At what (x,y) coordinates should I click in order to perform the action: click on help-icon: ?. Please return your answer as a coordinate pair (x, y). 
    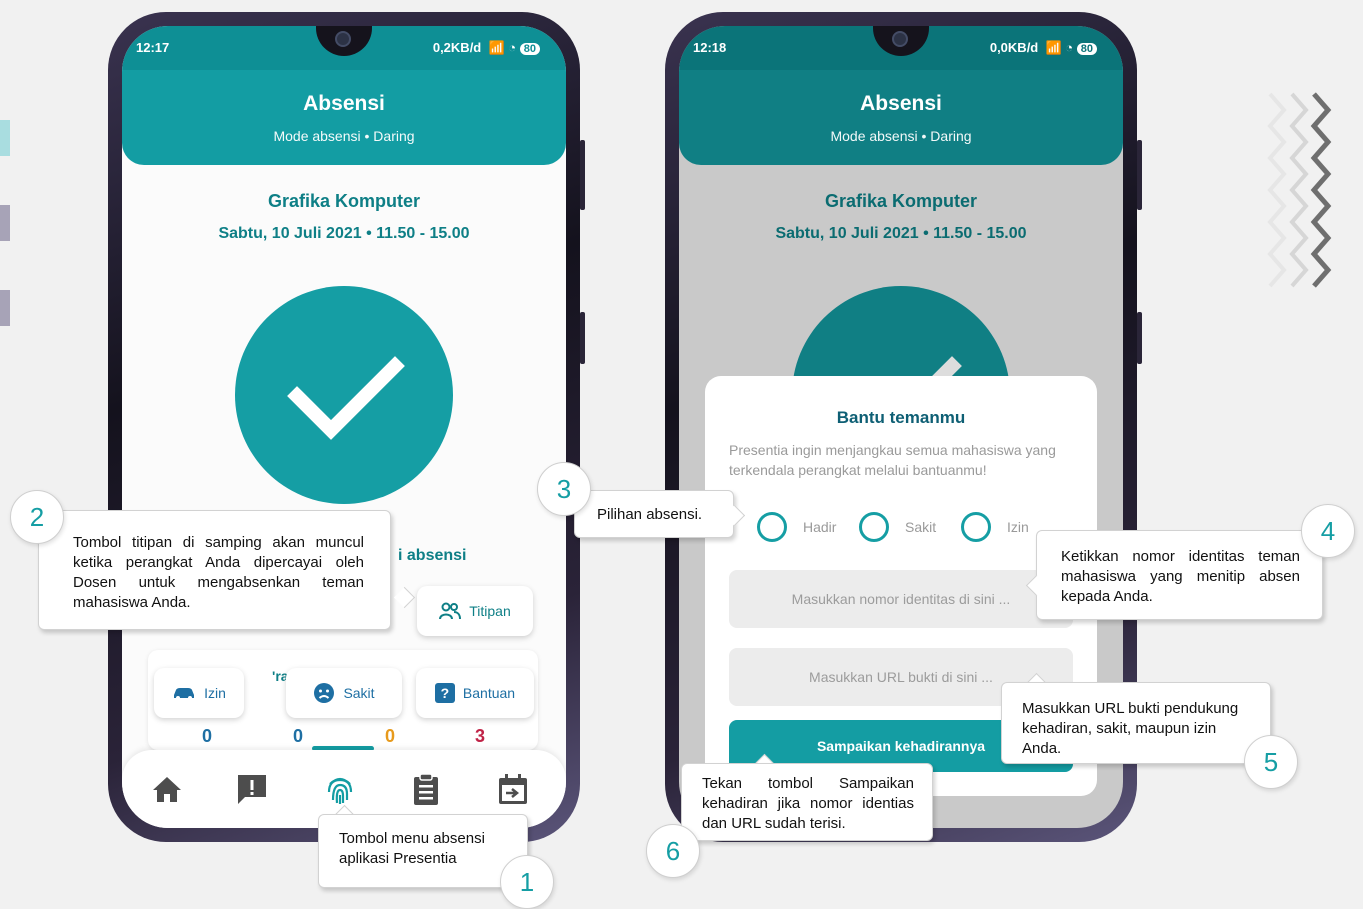
    Looking at the image, I should click on (444, 693).